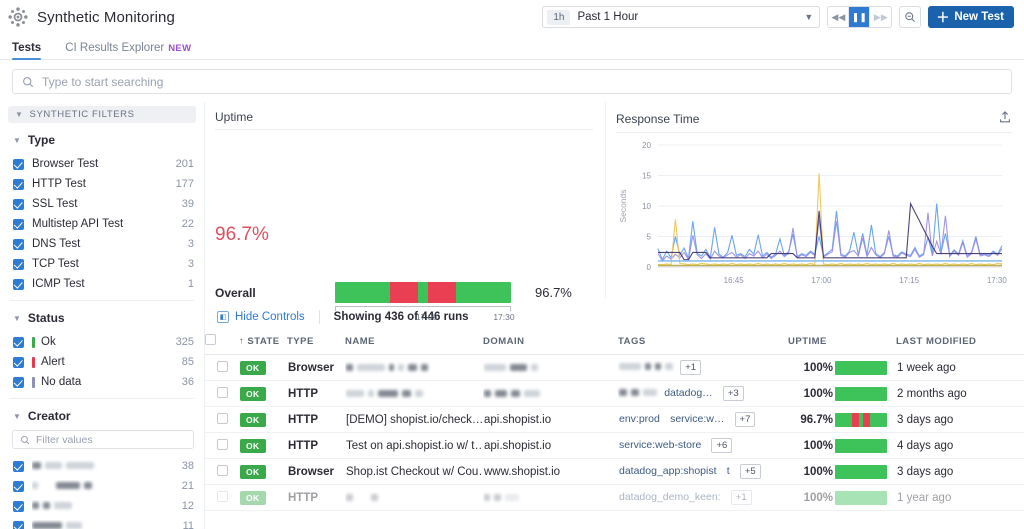 This screenshot has height=529, width=1024. What do you see at coordinates (668, 471) in the screenshot?
I see `tag: datadog_app:shopist` at bounding box center [668, 471].